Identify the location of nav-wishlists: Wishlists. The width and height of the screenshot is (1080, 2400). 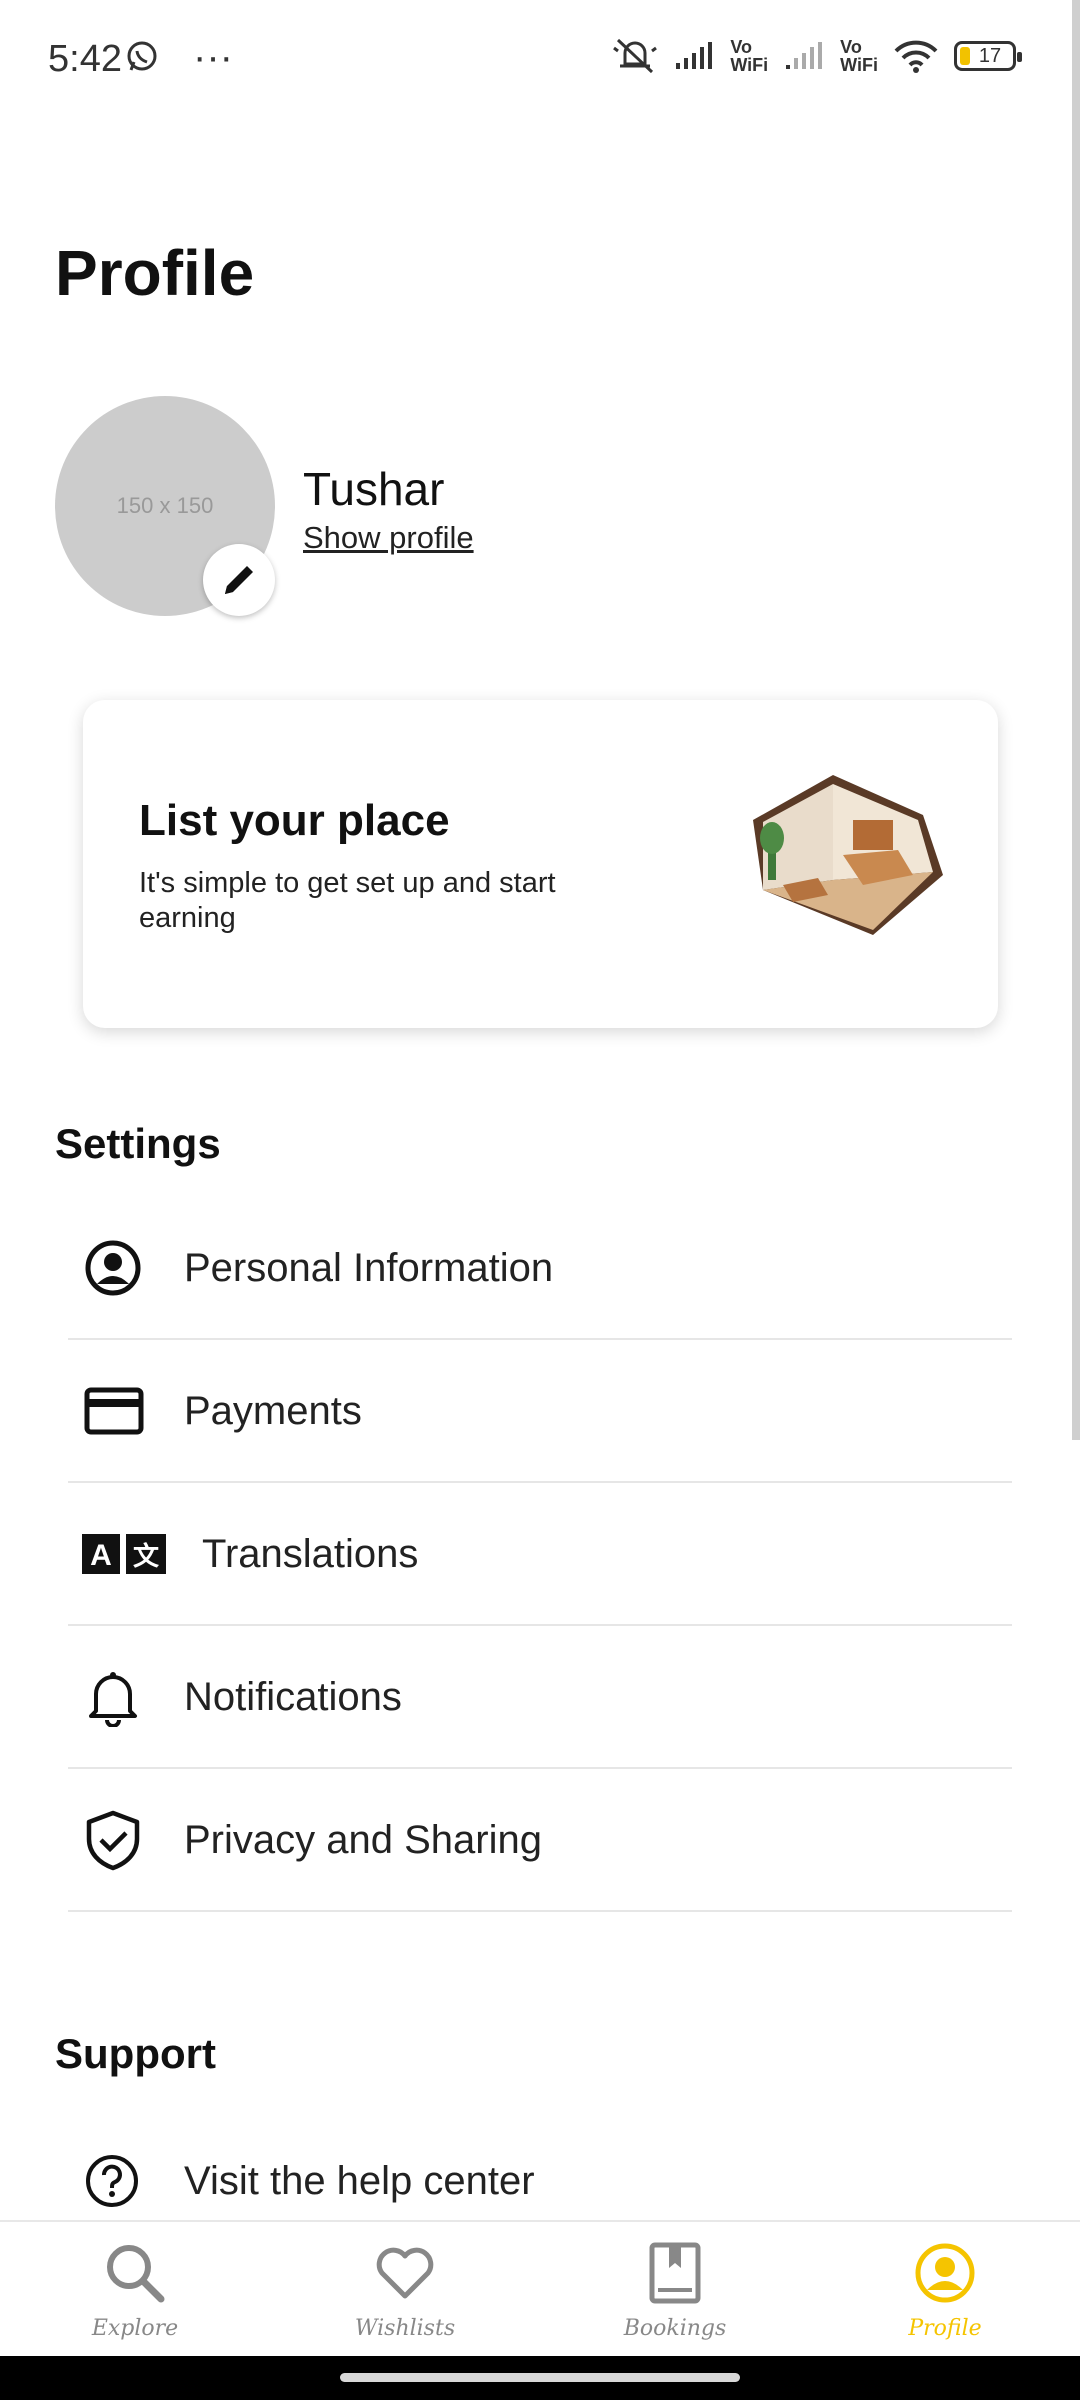
(405, 2289).